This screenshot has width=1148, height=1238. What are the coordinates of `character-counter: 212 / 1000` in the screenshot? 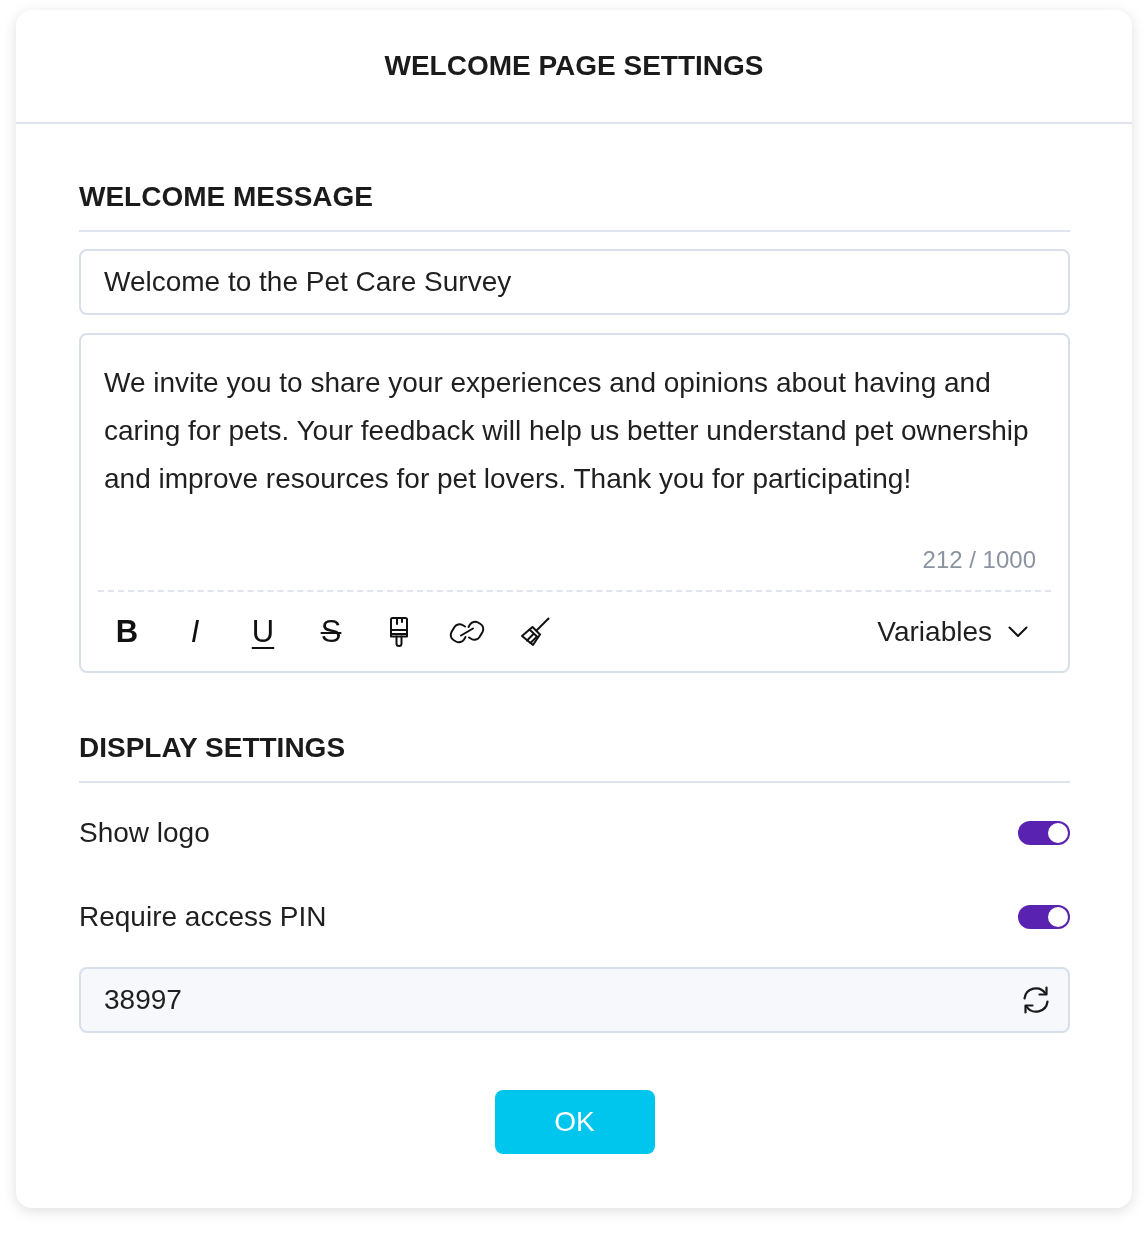 It's located at (979, 560).